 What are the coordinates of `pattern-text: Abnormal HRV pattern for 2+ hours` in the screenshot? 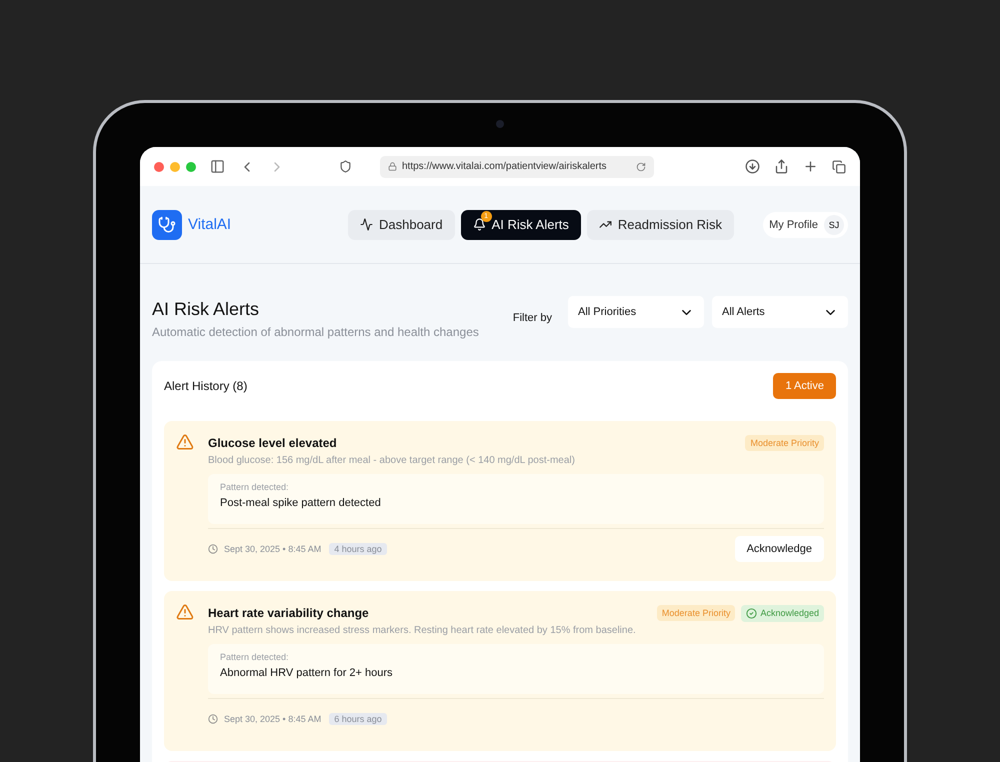 It's located at (307, 673).